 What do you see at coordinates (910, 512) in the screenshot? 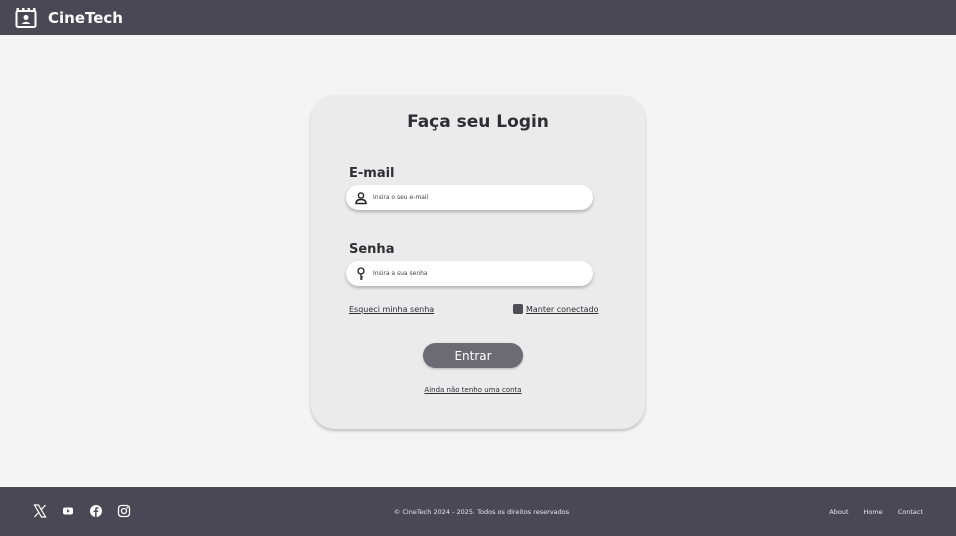
I see `footer-link-contact: Contact` at bounding box center [910, 512].